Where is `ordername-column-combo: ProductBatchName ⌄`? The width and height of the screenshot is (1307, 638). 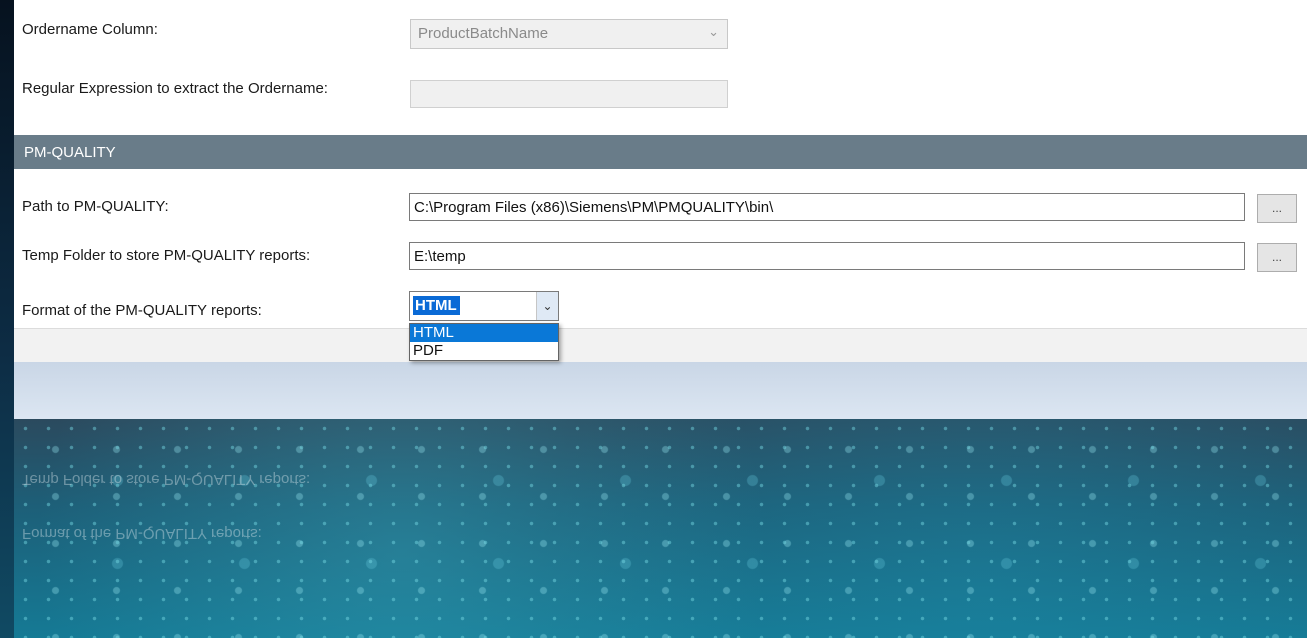 ordername-column-combo: ProductBatchName ⌄ is located at coordinates (569, 34).